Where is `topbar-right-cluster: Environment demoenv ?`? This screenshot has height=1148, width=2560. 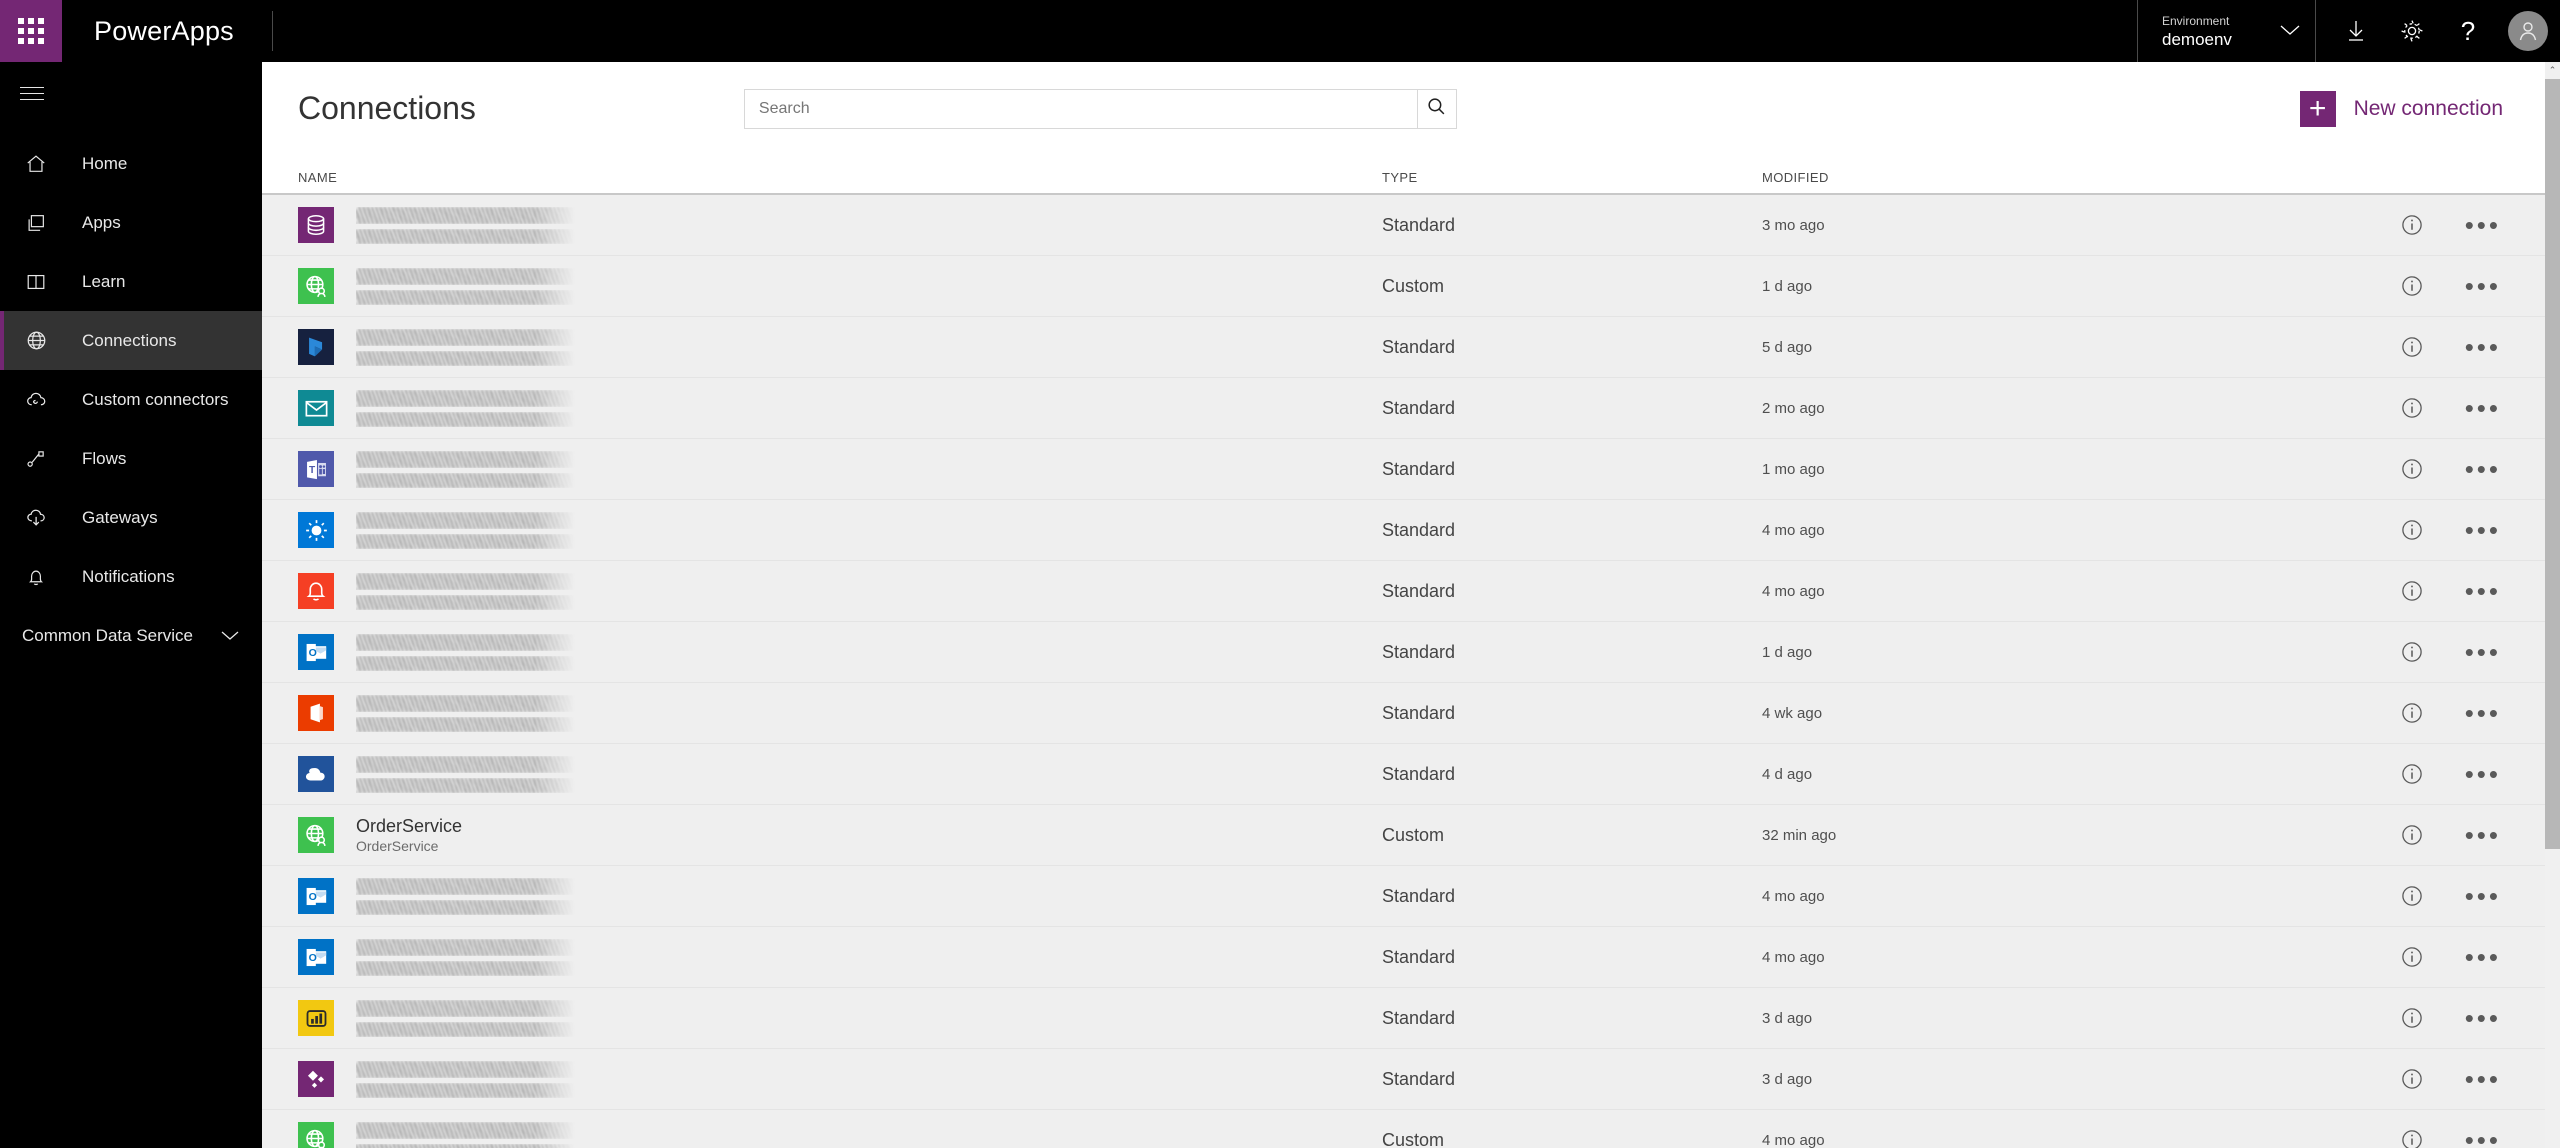 topbar-right-cluster: Environment demoenv ? is located at coordinates (2348, 31).